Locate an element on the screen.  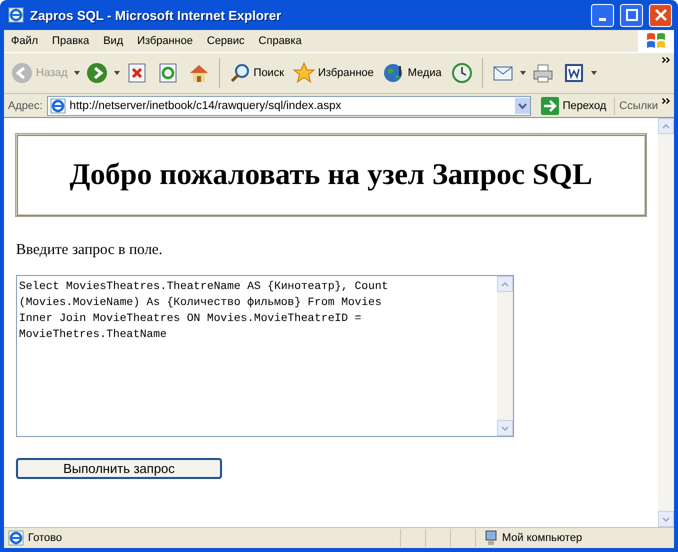
stop-icon is located at coordinates (137, 73).